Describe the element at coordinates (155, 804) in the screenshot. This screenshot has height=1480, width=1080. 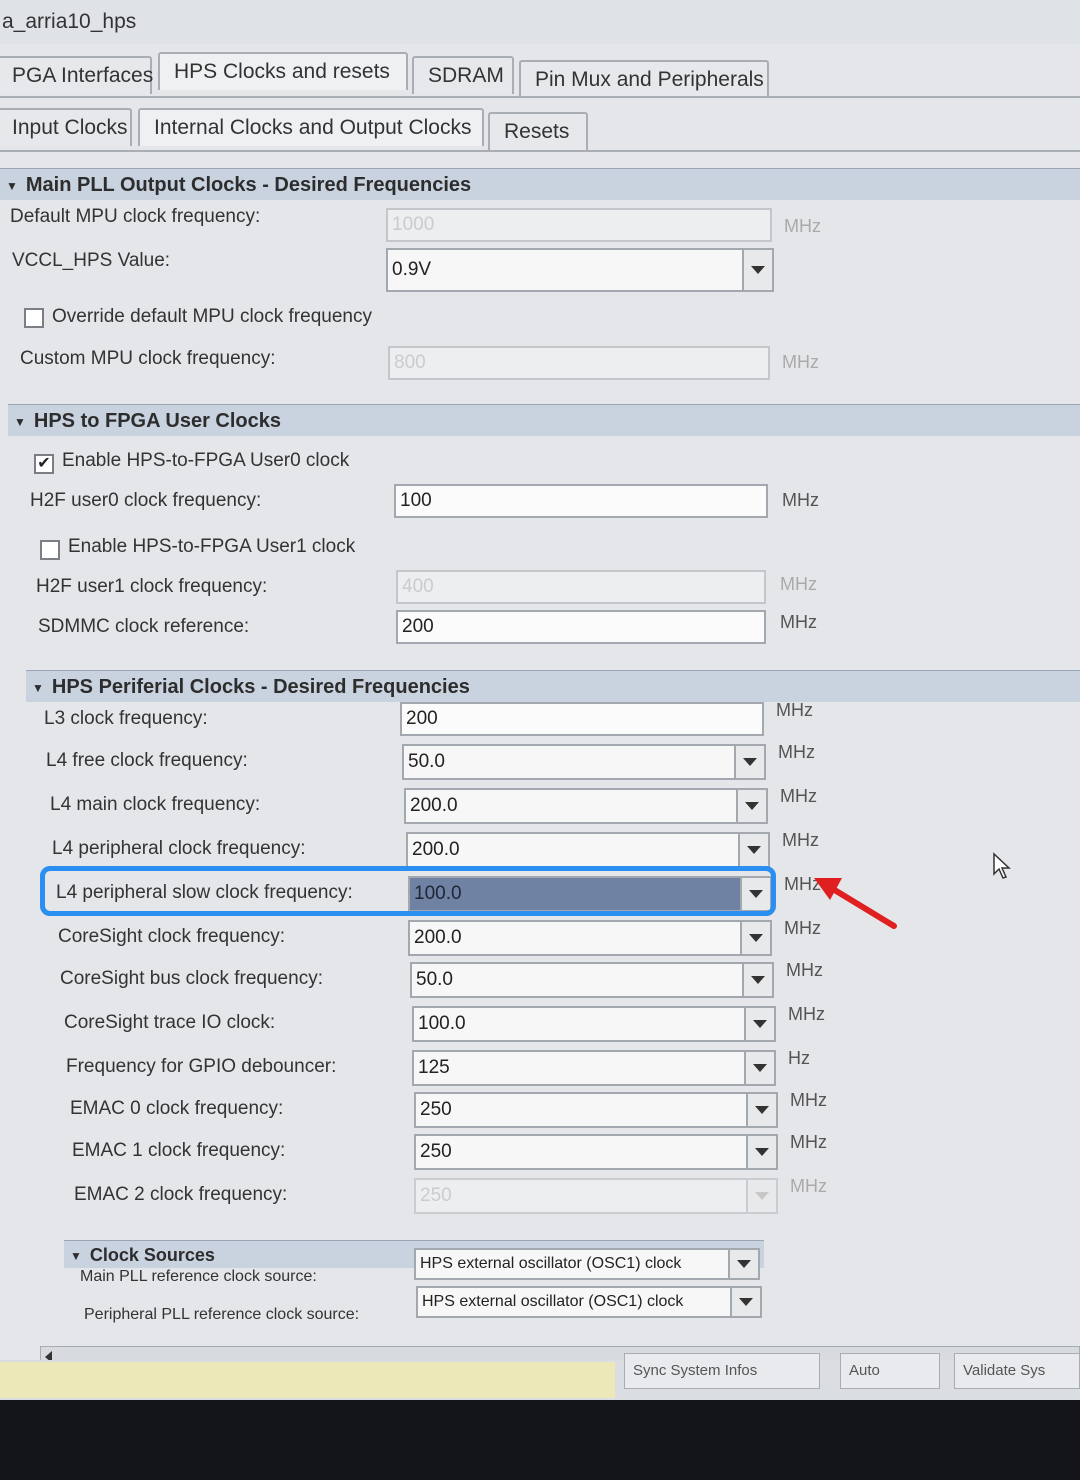
I see `clock-label: L4 main clock frequency:` at that location.